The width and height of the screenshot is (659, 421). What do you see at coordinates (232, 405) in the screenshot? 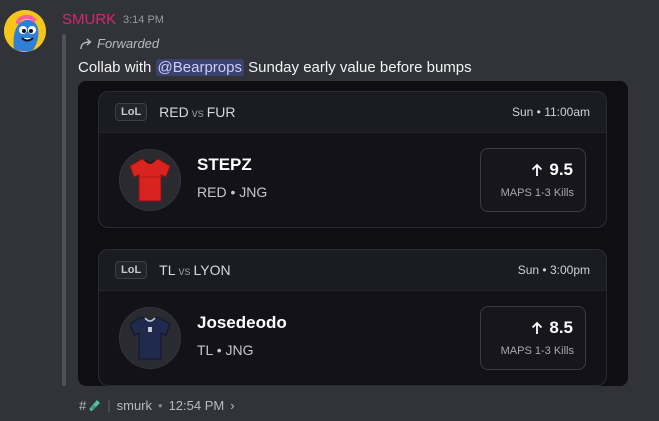
I see `chevron-right-icon: ›` at bounding box center [232, 405].